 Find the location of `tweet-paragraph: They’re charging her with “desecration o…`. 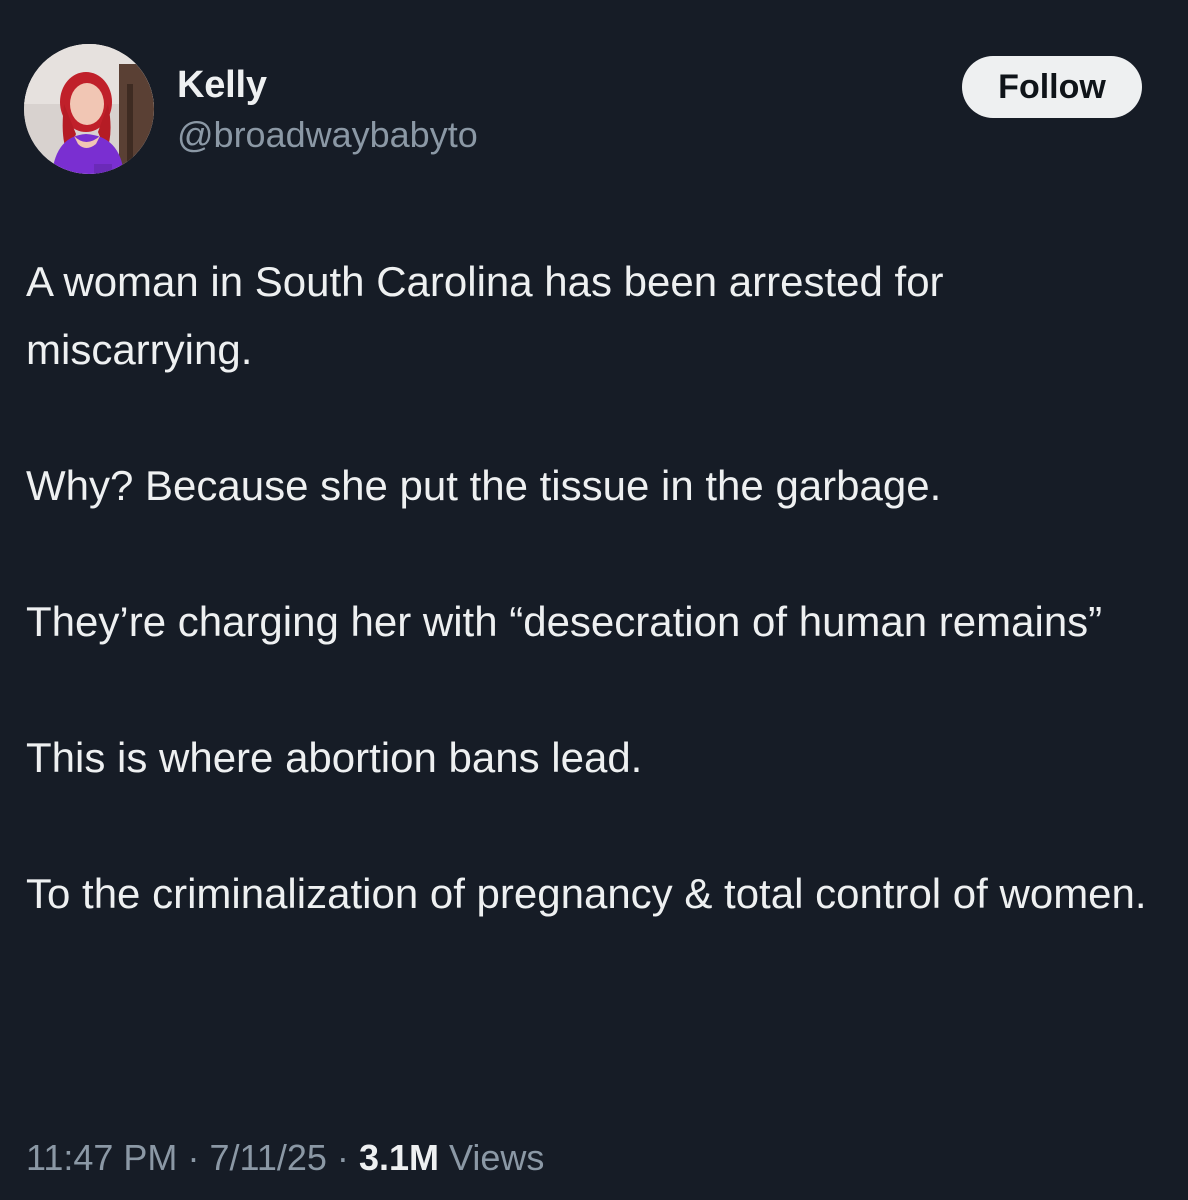

tweet-paragraph: They’re charging her with “desecration o… is located at coordinates (564, 621).